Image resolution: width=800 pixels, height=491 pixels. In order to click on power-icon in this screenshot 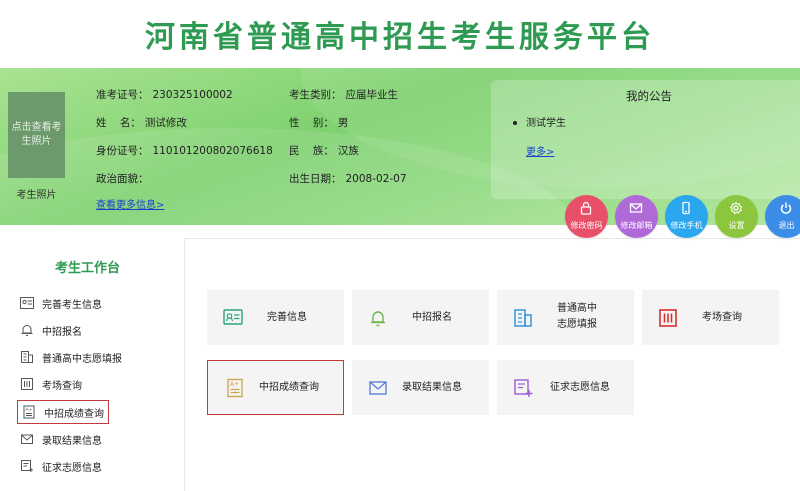, I will do `click(786, 208)`.